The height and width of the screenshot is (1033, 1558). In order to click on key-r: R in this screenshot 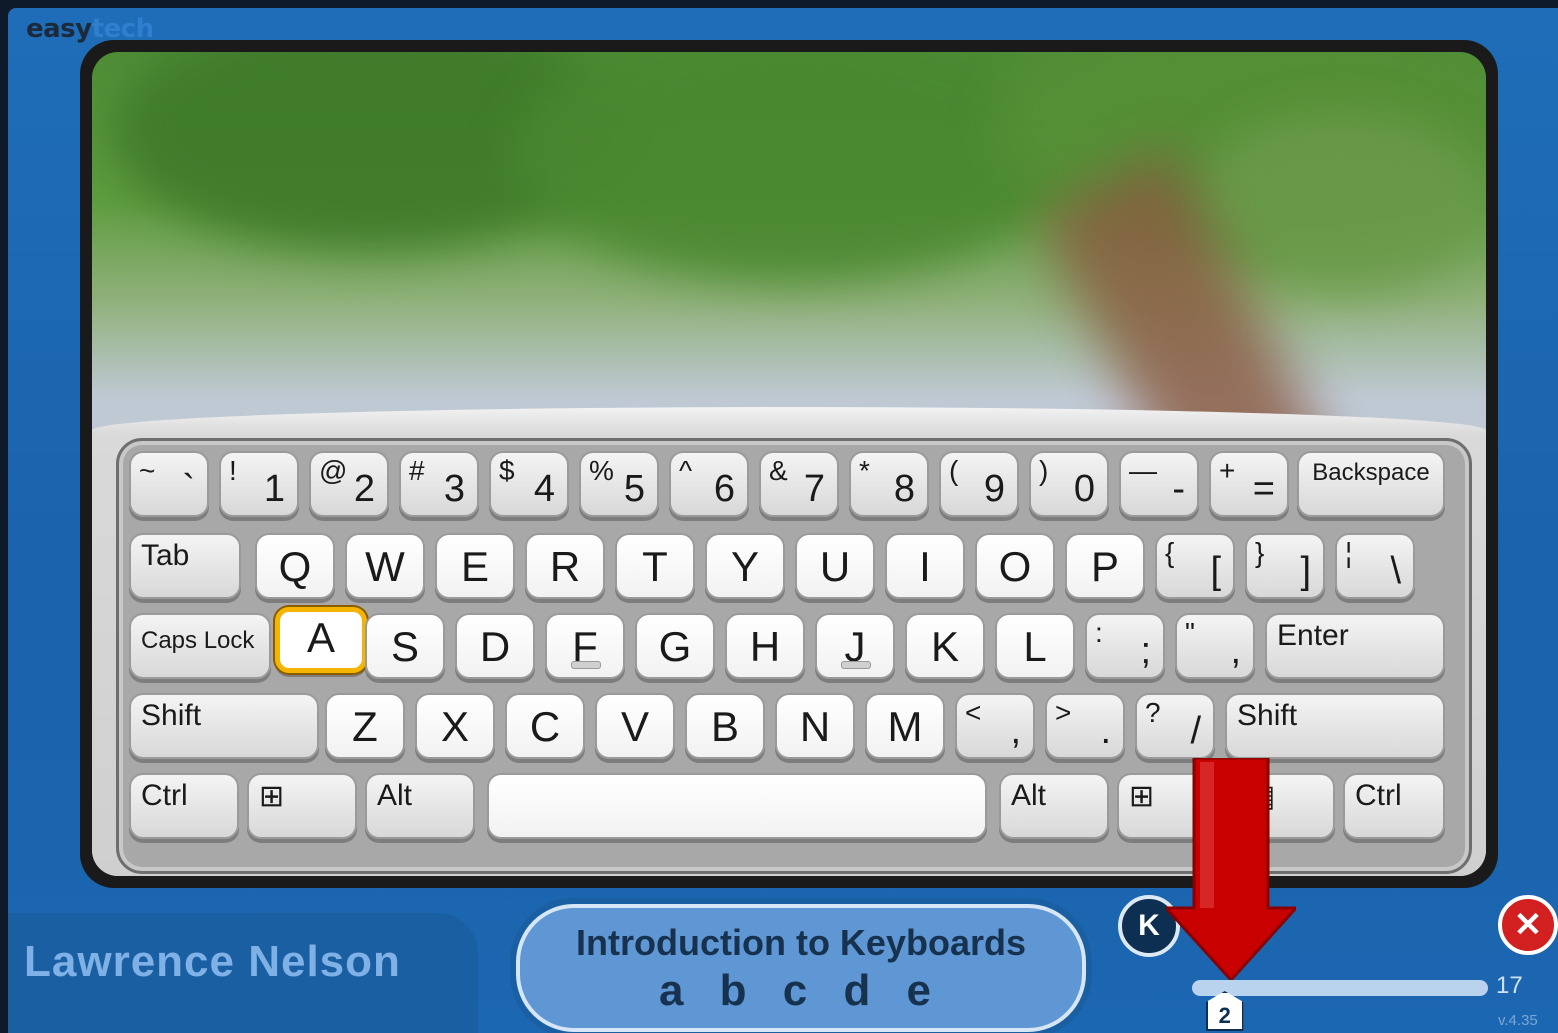, I will do `click(565, 566)`.